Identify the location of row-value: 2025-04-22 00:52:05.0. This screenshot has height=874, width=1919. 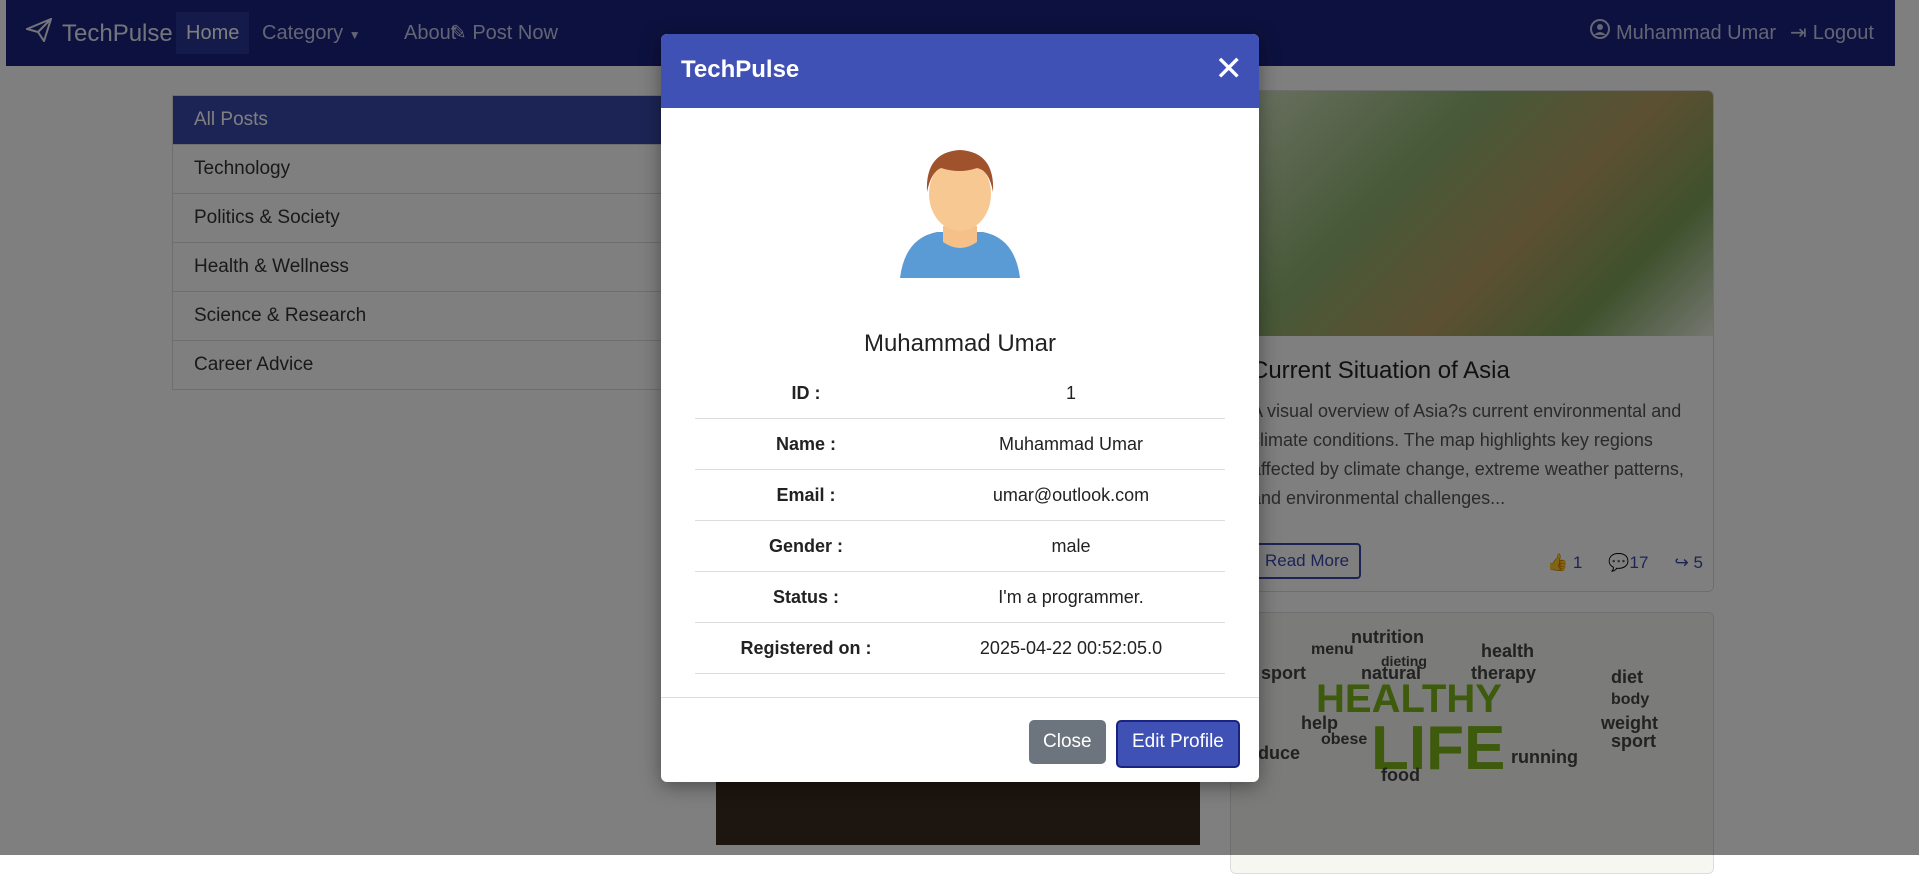
(1071, 648).